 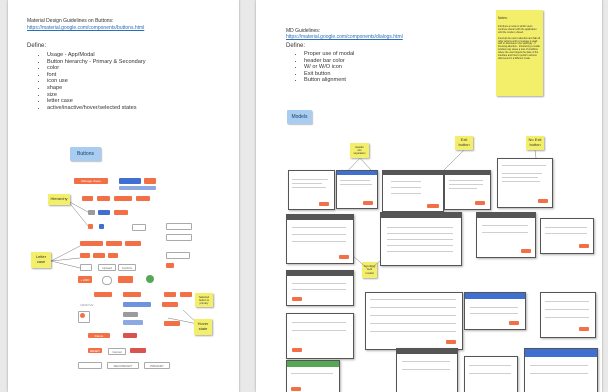 I want to click on delete-button: Delete, so click(x=99, y=335).